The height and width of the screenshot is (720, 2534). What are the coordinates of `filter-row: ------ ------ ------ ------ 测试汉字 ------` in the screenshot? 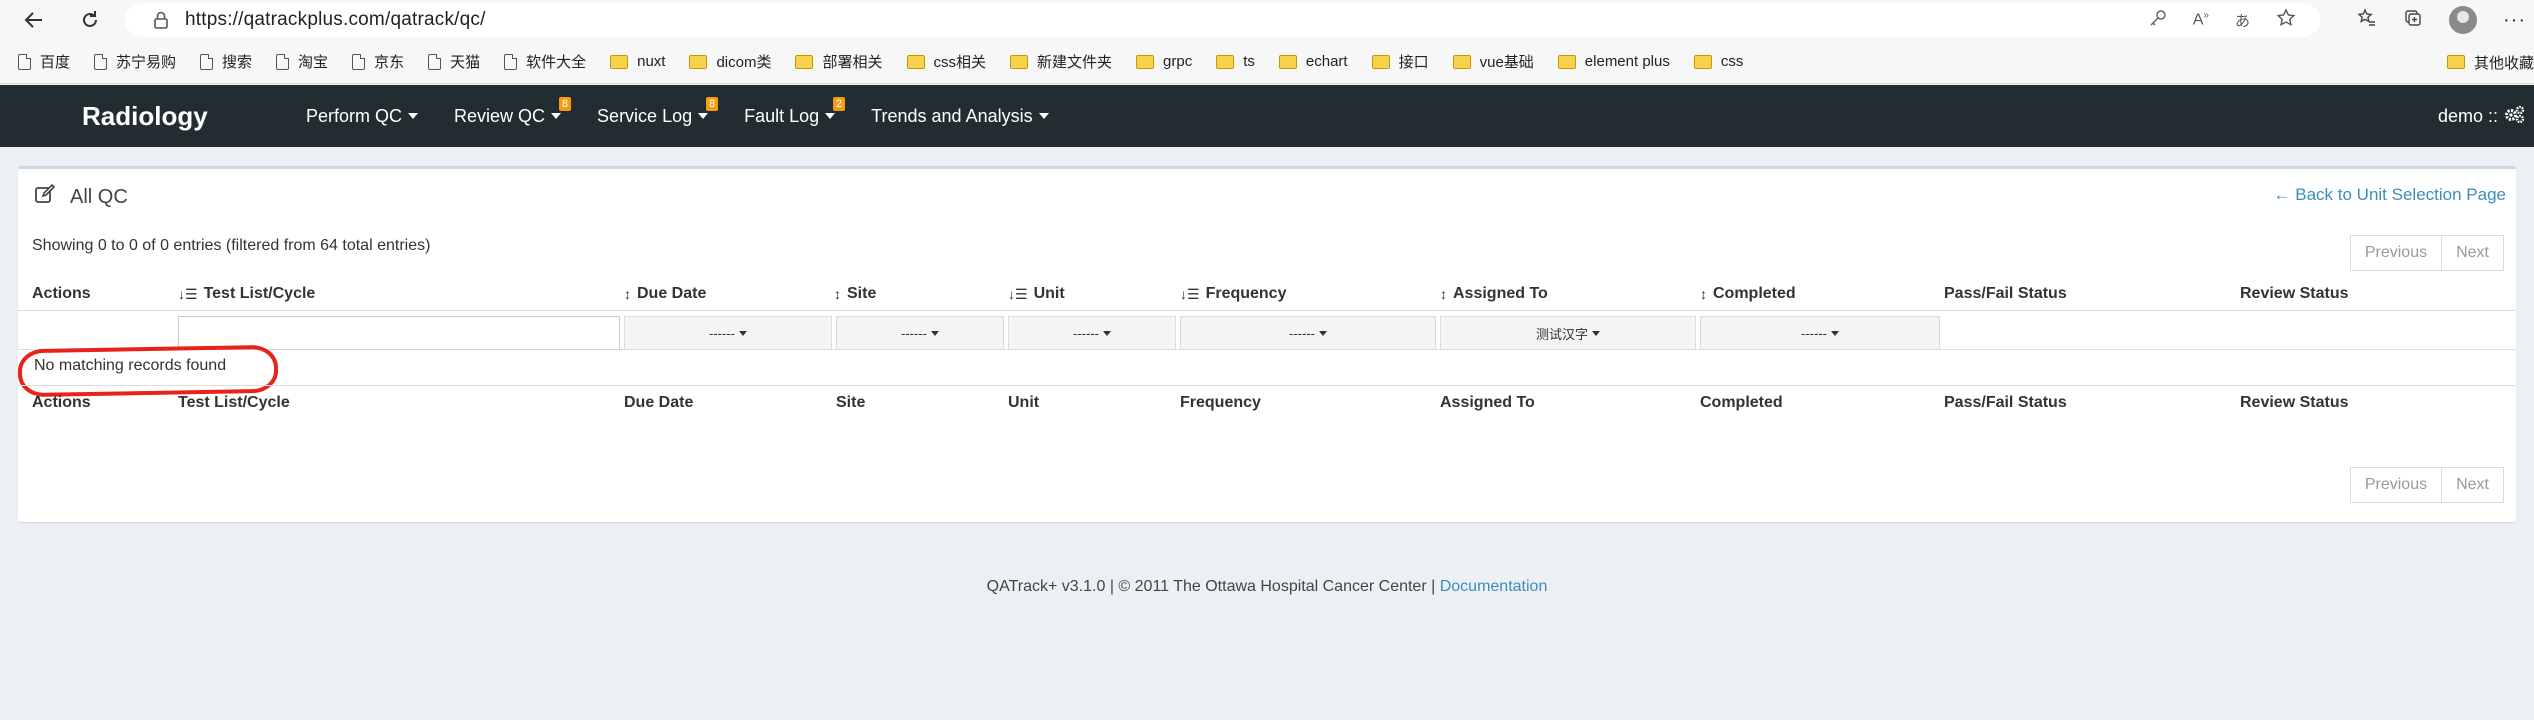 It's located at (1267, 330).